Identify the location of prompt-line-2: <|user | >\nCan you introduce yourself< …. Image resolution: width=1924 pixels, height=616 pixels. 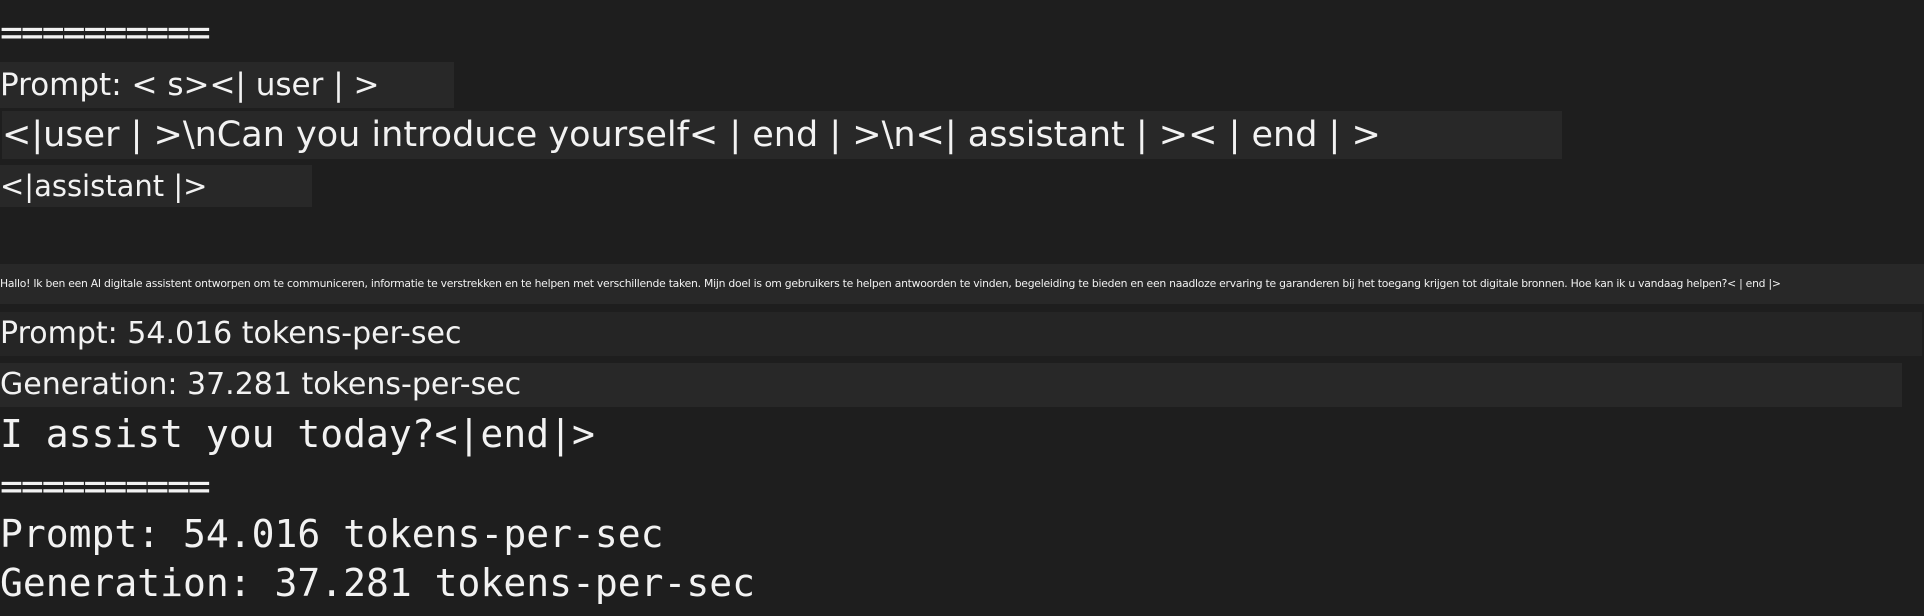
(782, 135).